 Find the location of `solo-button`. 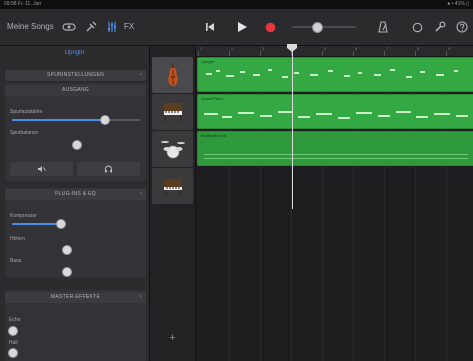

solo-button is located at coordinates (108, 169).